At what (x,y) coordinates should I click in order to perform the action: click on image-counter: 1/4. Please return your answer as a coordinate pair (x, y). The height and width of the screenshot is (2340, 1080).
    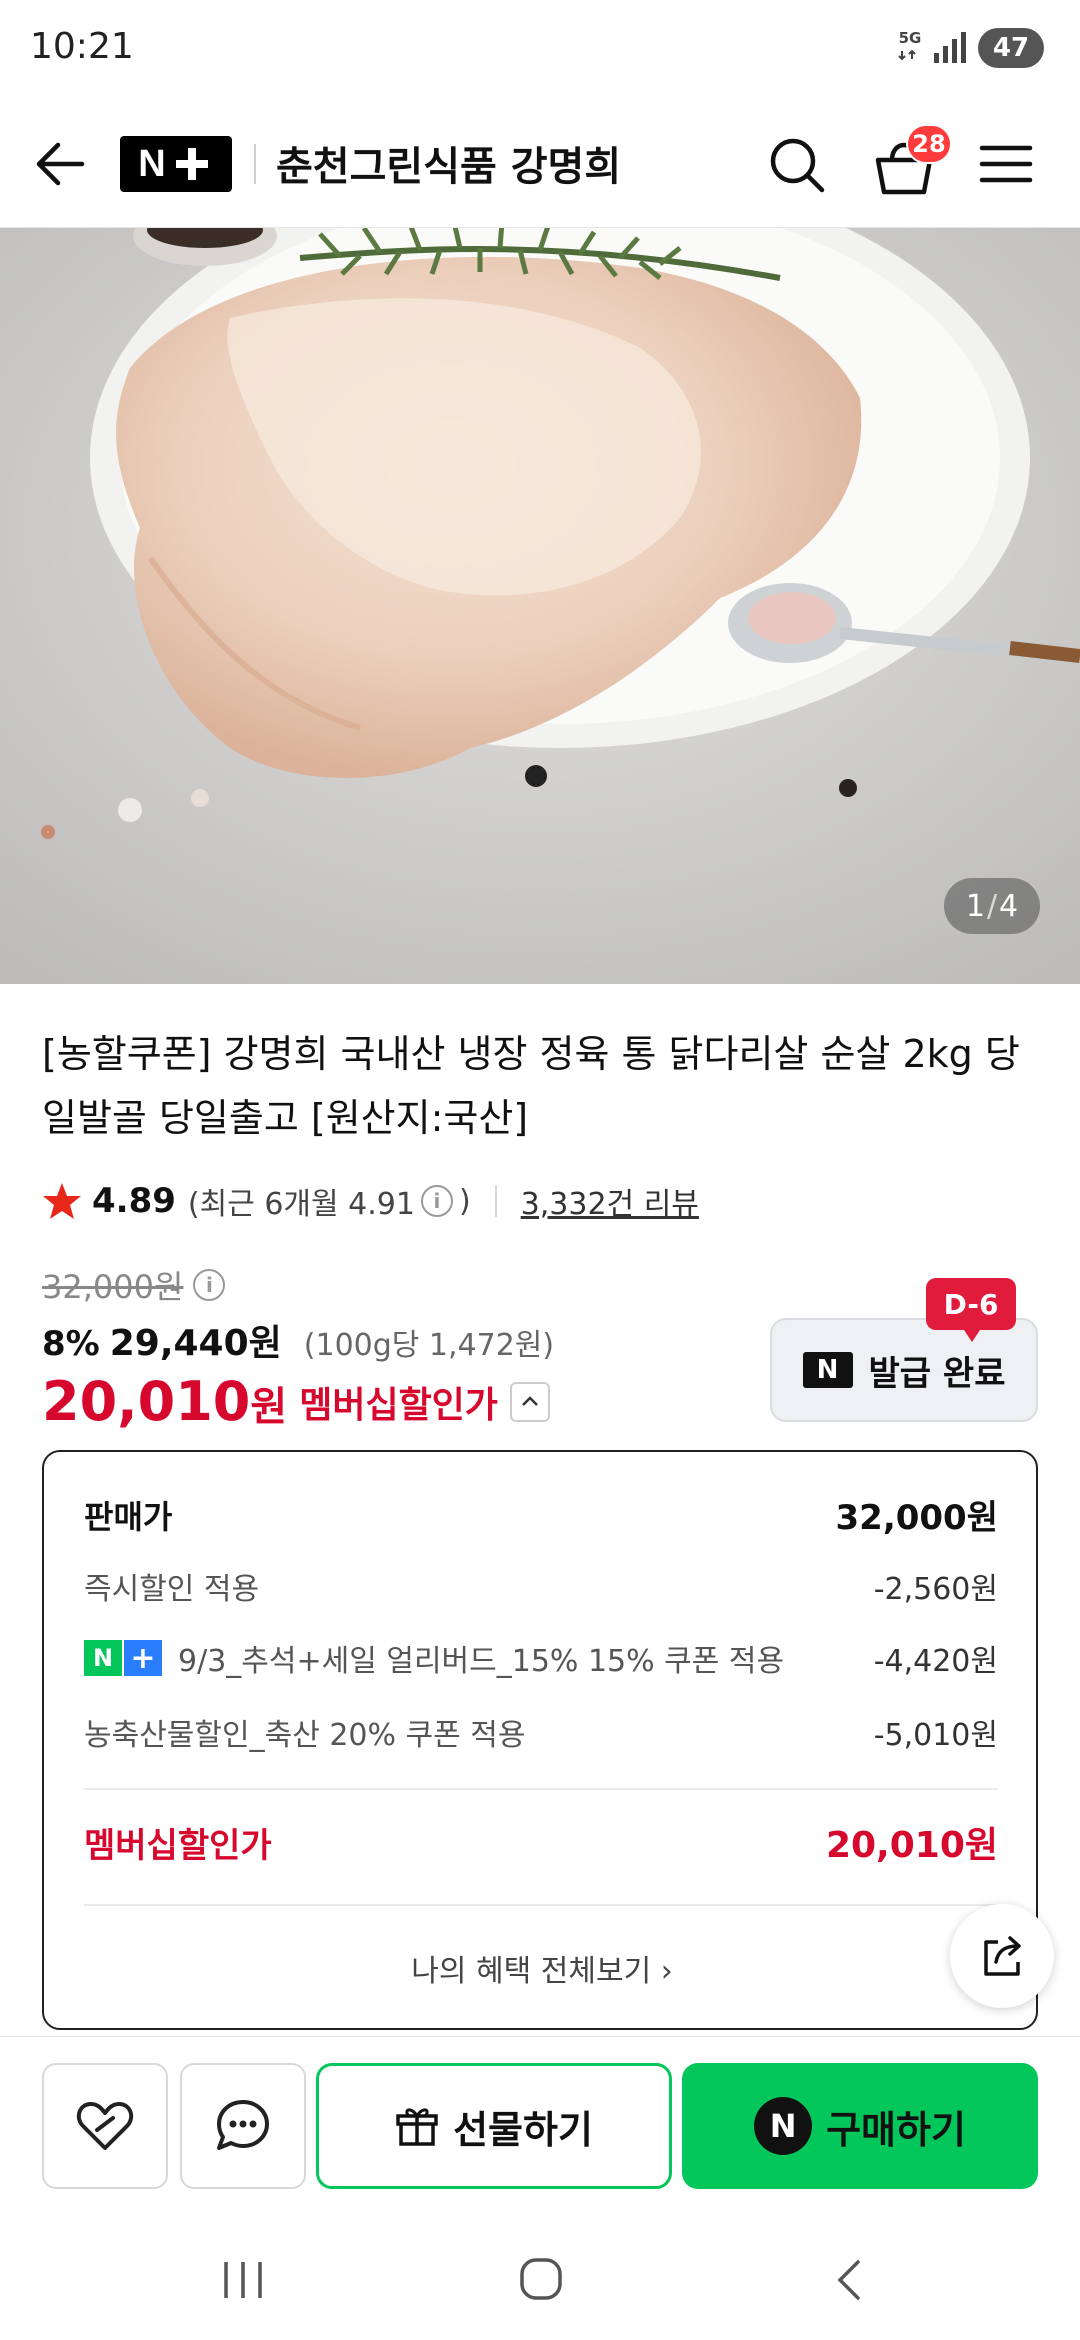
    Looking at the image, I should click on (992, 906).